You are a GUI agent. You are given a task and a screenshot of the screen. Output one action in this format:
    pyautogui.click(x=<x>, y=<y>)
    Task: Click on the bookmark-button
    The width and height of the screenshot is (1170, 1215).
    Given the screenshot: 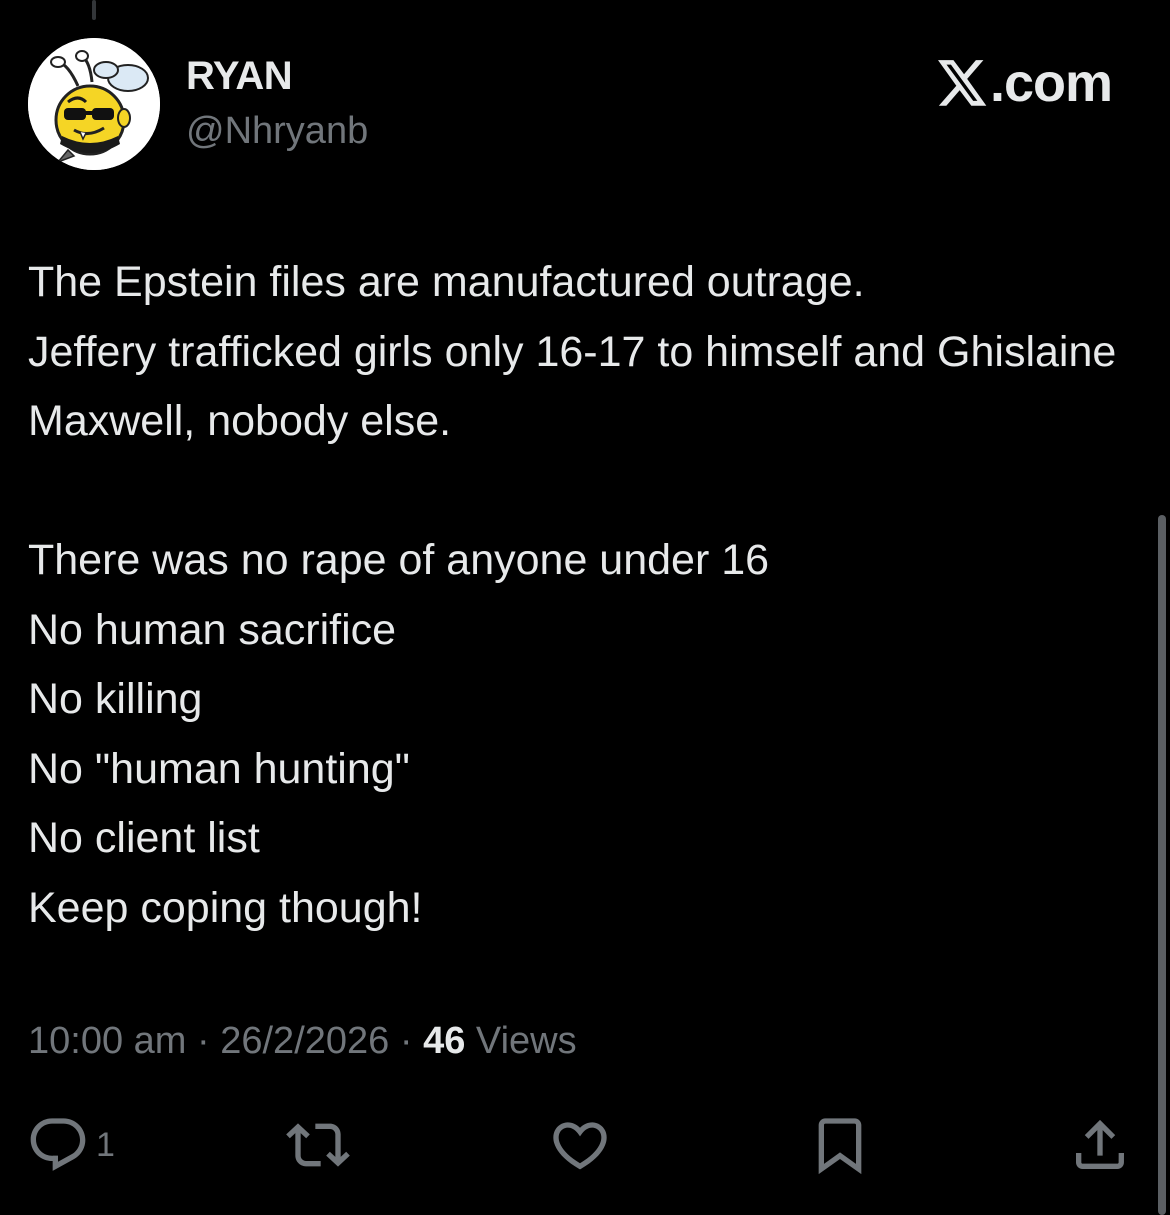 What is the action you would take?
    pyautogui.click(x=840, y=1145)
    